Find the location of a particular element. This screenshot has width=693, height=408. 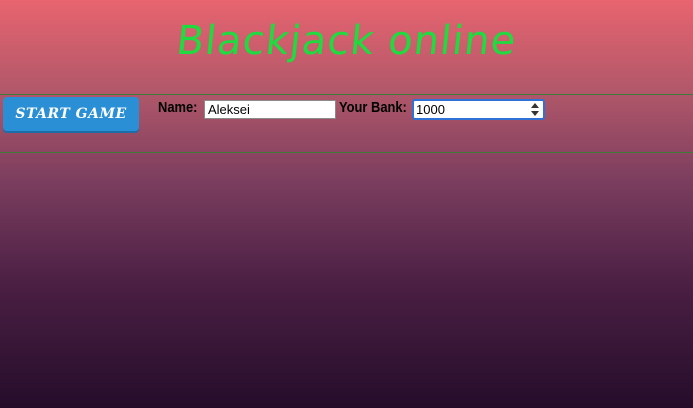

page-title: Blackjack online is located at coordinates (346, 41).